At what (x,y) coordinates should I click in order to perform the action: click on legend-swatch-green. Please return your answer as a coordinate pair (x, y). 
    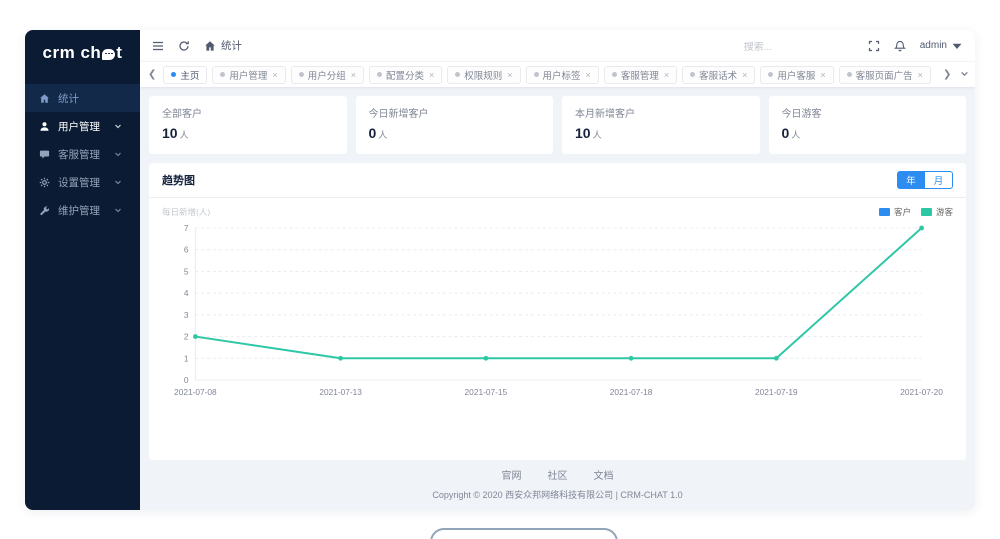
    Looking at the image, I should click on (926, 212).